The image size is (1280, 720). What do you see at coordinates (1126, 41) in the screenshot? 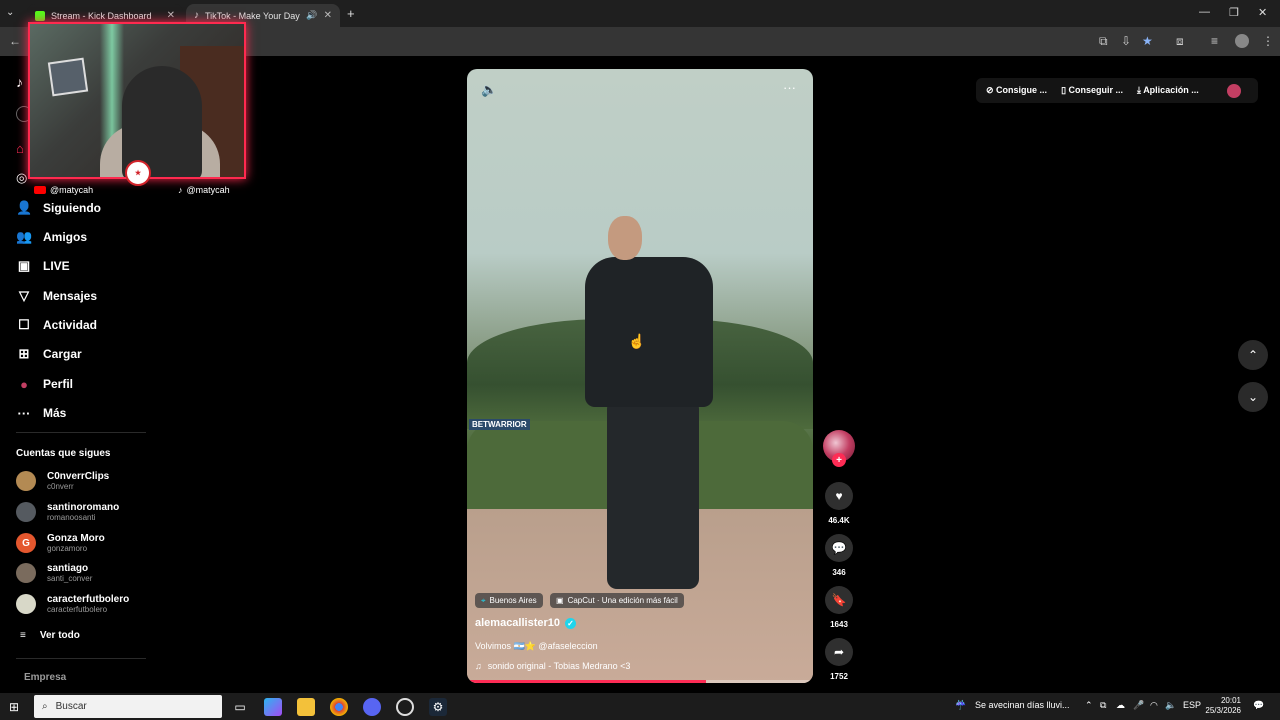
I see `install-icon: ⇩` at bounding box center [1126, 41].